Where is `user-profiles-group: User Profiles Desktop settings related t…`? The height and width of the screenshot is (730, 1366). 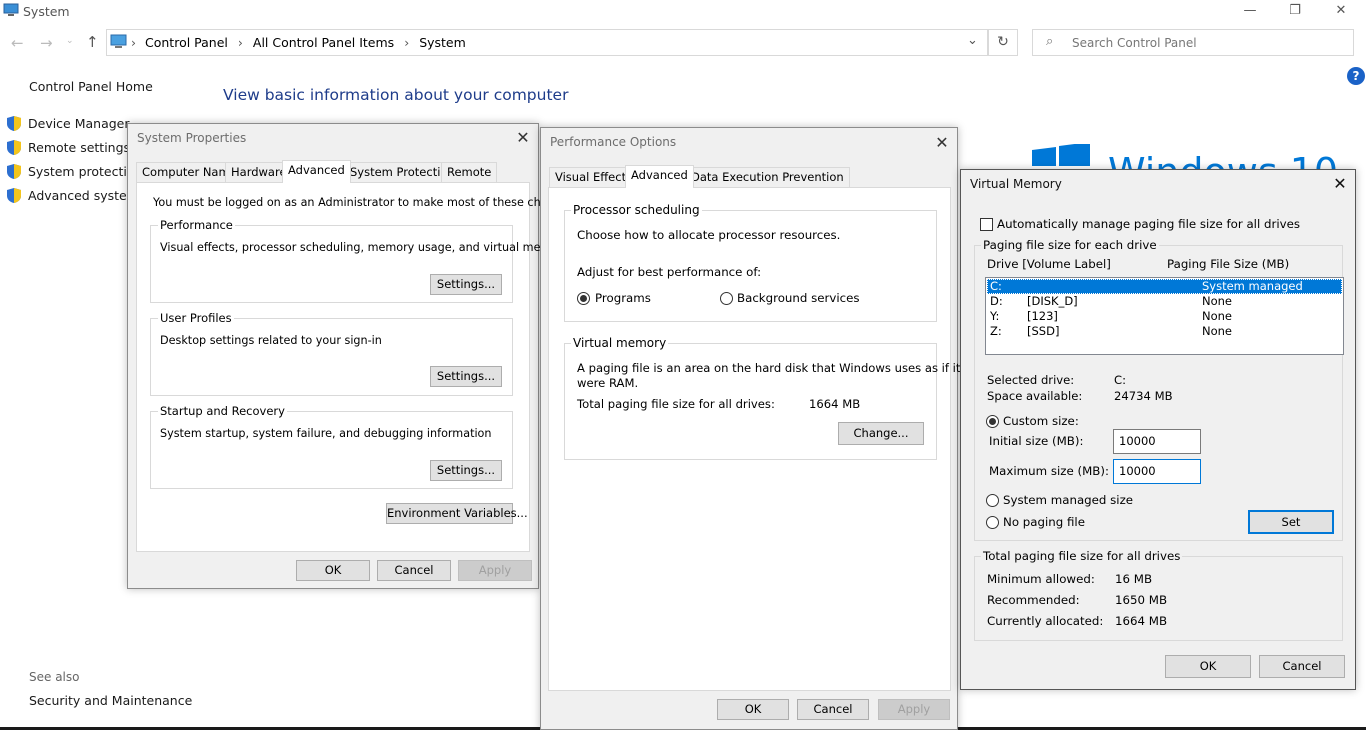 user-profiles-group: User Profiles Desktop settings related t… is located at coordinates (331, 353).